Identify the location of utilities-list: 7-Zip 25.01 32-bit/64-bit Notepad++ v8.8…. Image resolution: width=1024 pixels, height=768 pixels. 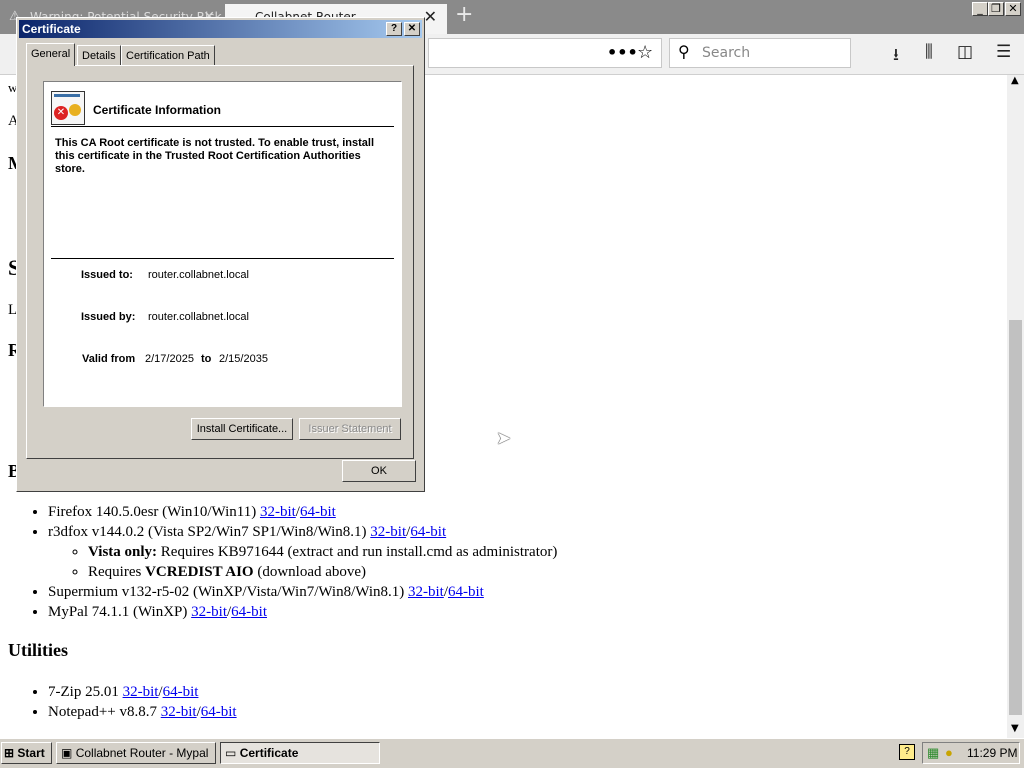
(503, 702).